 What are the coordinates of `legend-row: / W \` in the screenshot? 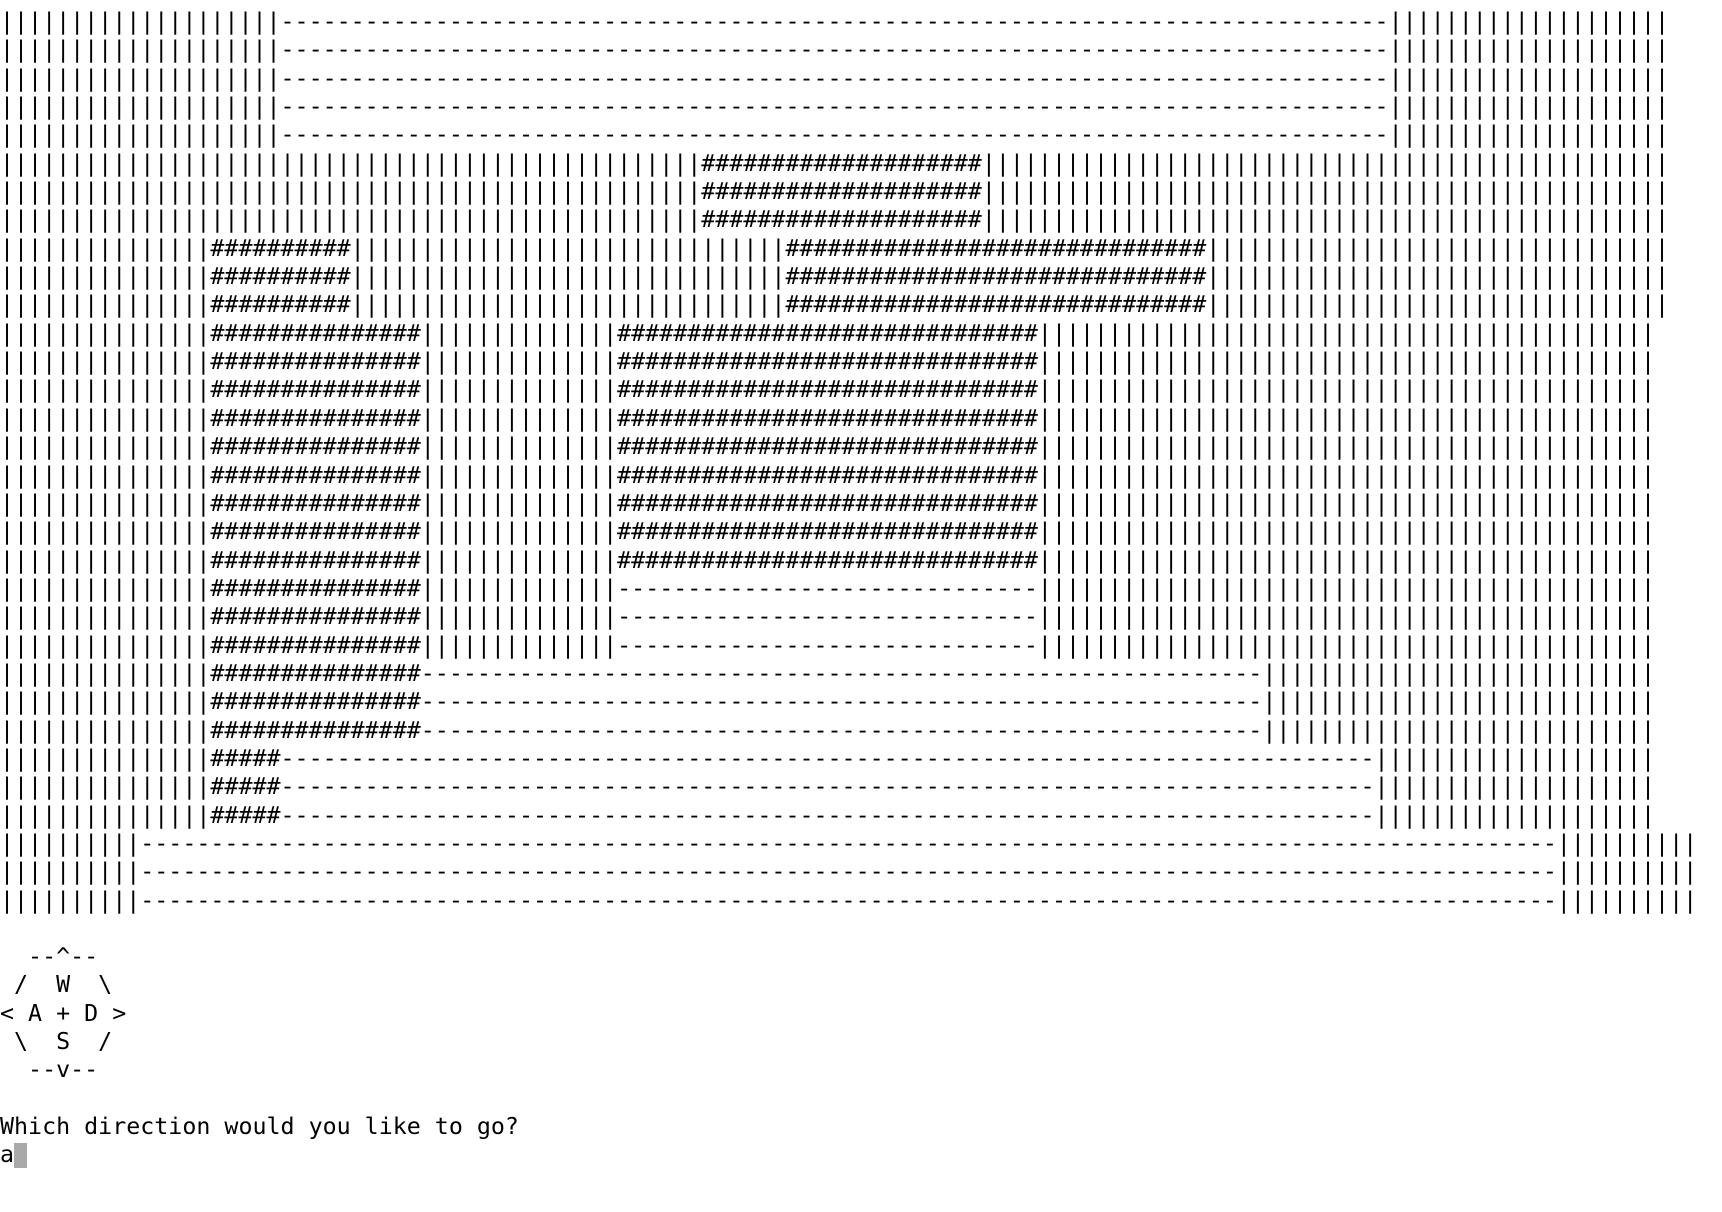 It's located at (56, 985).